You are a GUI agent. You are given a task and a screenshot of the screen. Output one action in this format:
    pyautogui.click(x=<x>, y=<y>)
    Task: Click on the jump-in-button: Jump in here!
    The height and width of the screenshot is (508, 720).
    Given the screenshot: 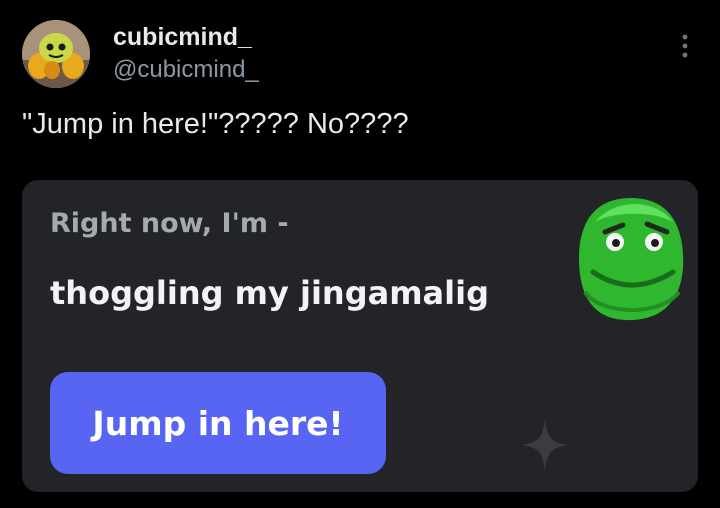 What is the action you would take?
    pyautogui.click(x=218, y=423)
    